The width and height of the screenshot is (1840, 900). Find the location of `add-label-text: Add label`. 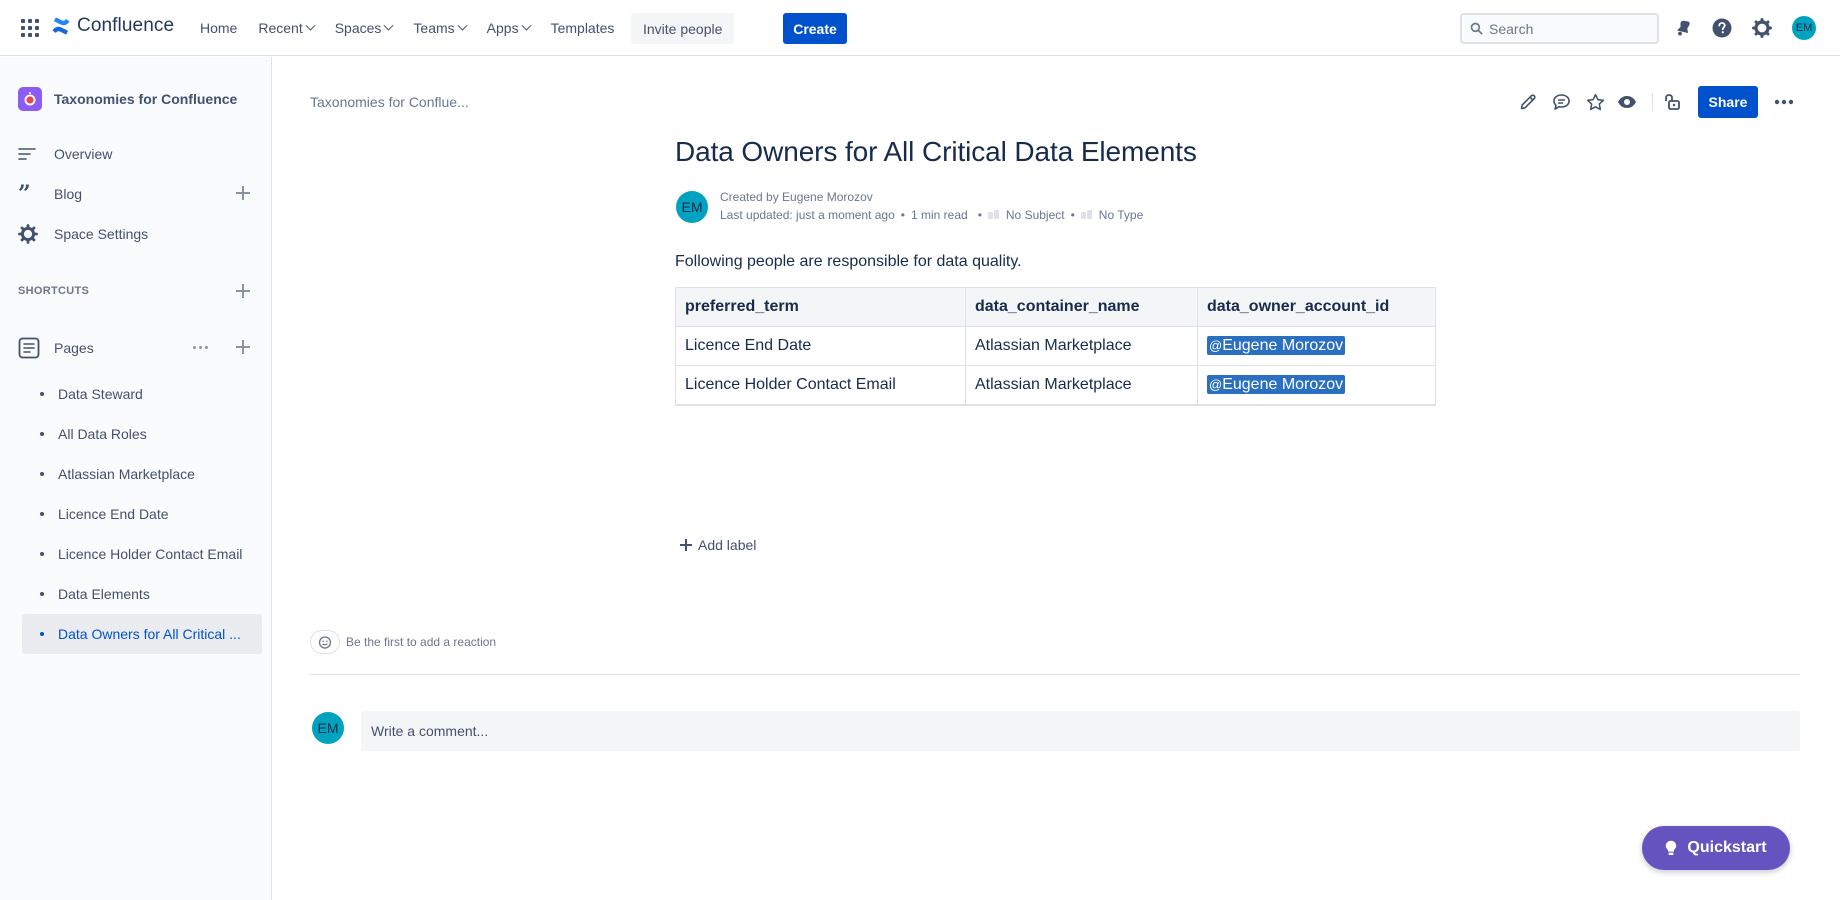

add-label-text: Add label is located at coordinates (727, 545).